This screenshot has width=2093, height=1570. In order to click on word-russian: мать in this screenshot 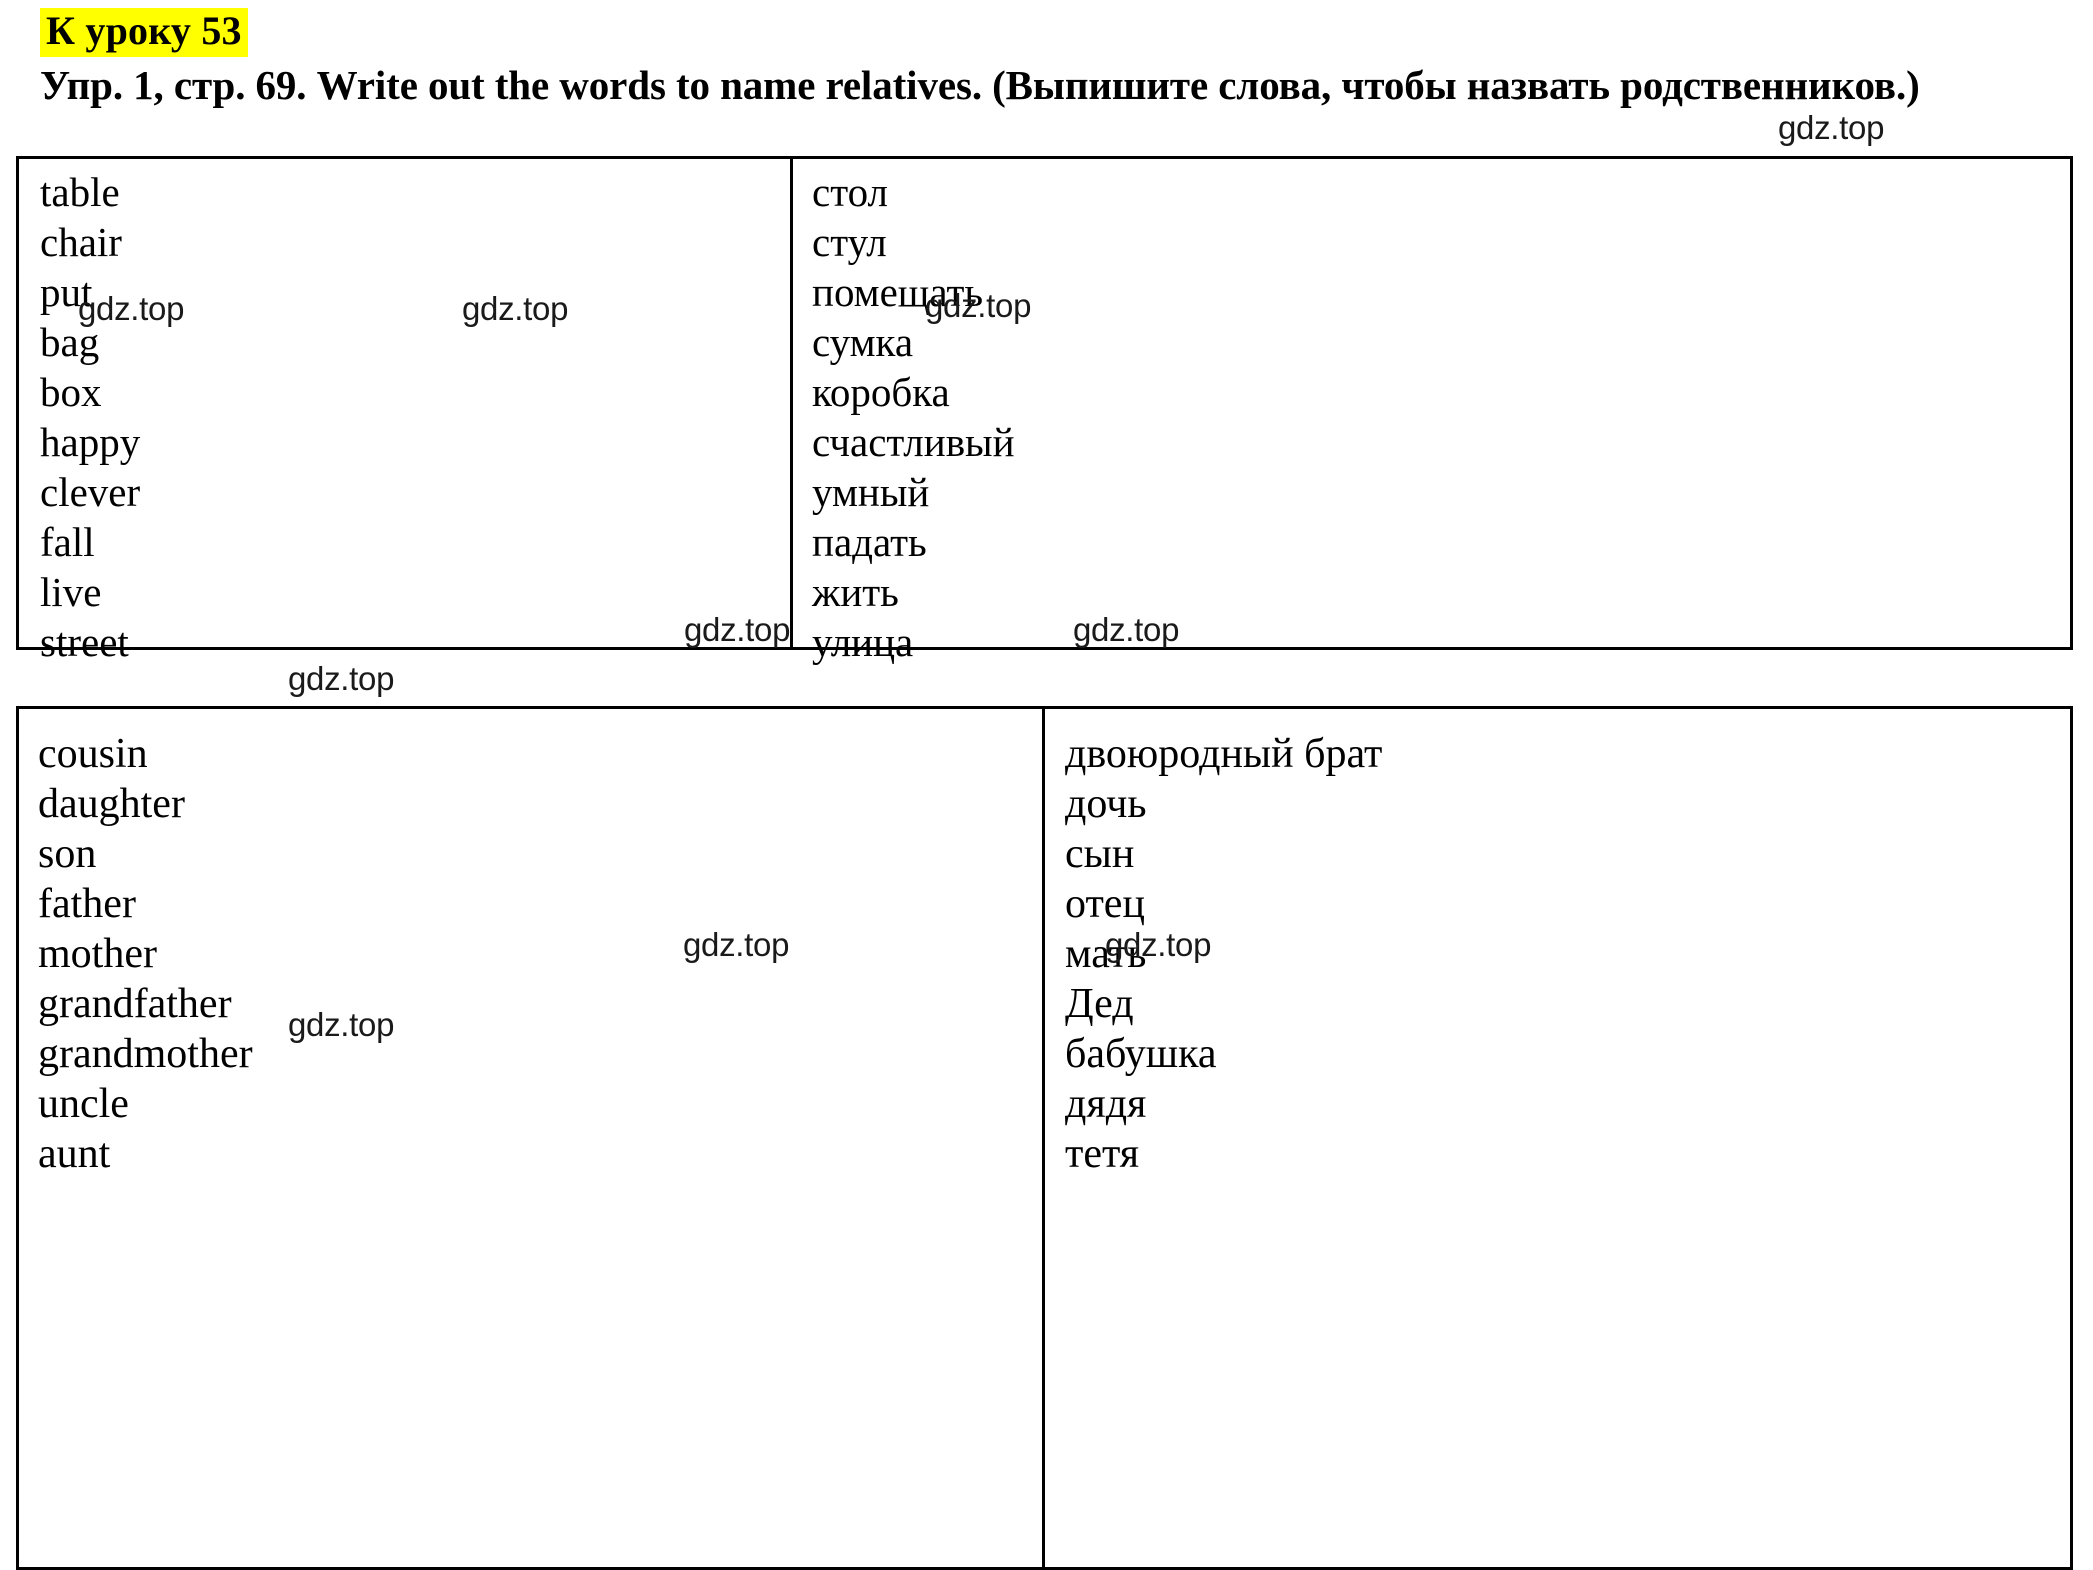, I will do `click(1106, 954)`.